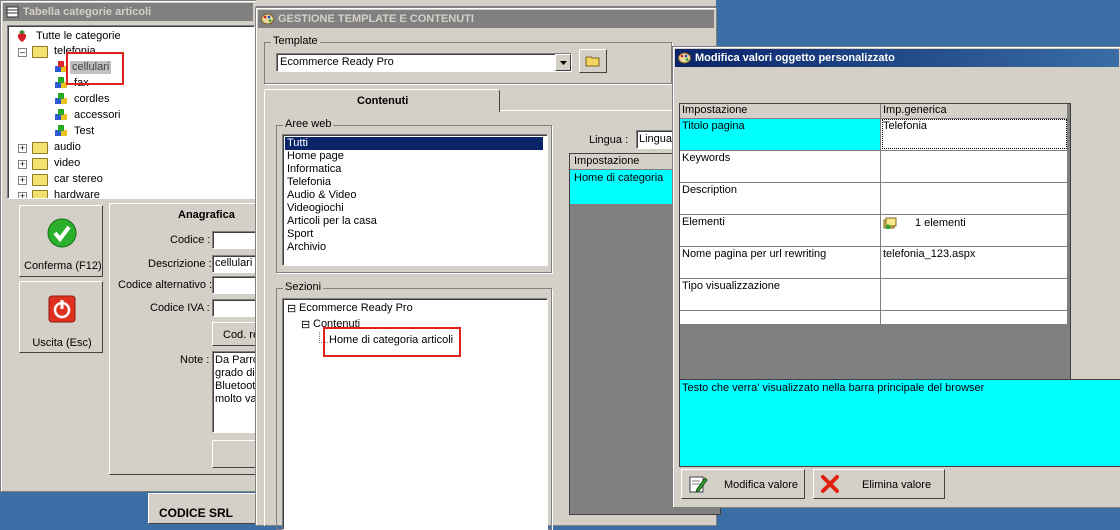 The image size is (1120, 530). Describe the element at coordinates (180, 264) in the screenshot. I see `descrizione-label: Descrizione :` at that location.